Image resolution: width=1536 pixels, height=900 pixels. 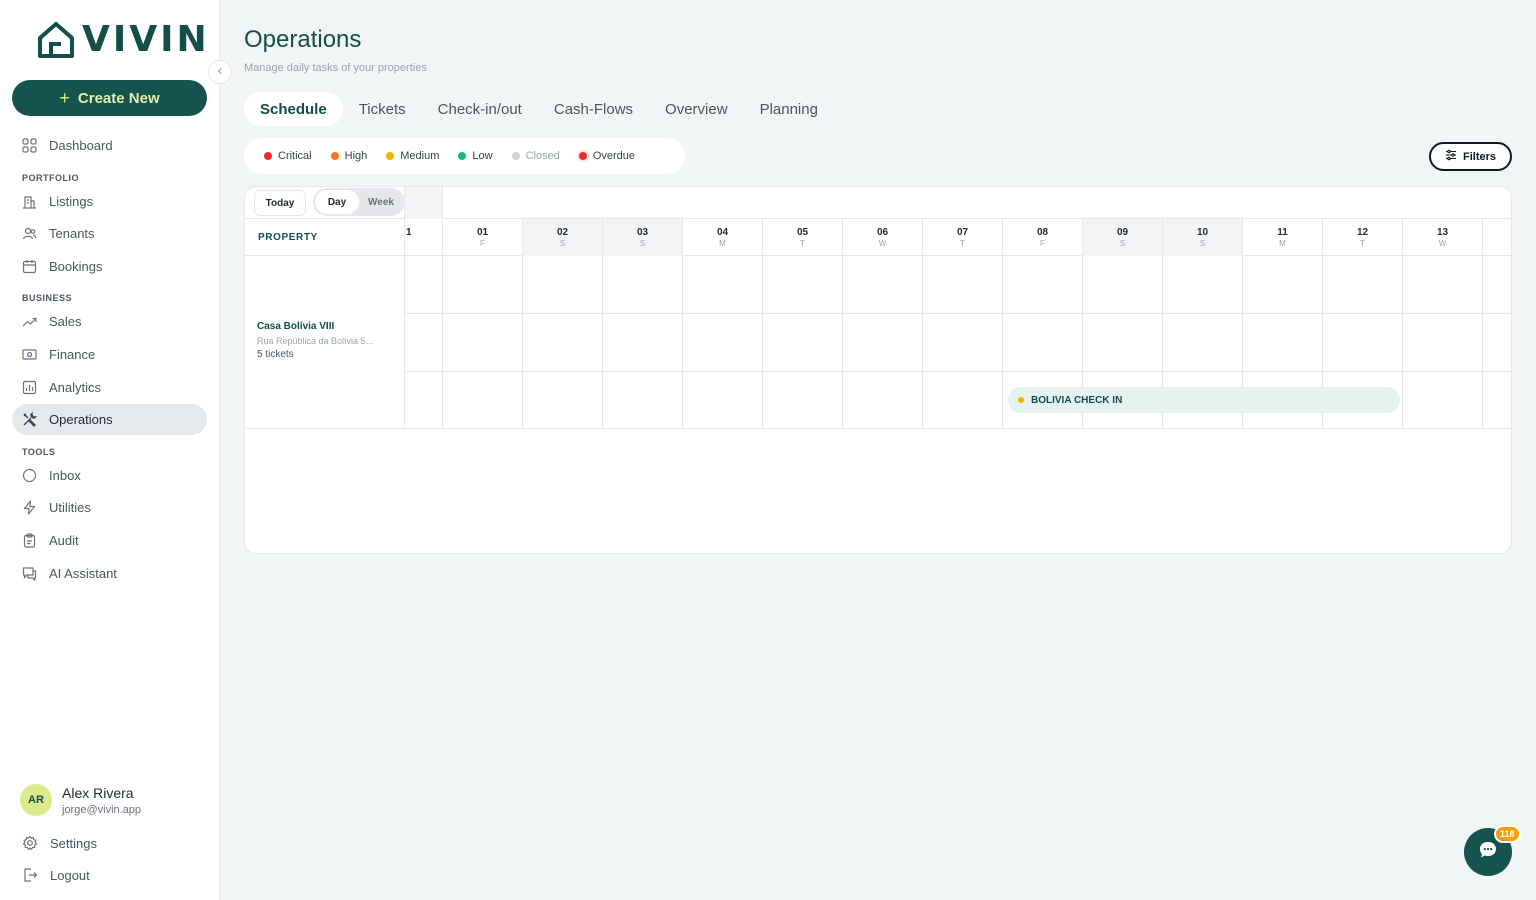 What do you see at coordinates (480, 109) in the screenshot?
I see `tab-check-in-out: Check-in/out` at bounding box center [480, 109].